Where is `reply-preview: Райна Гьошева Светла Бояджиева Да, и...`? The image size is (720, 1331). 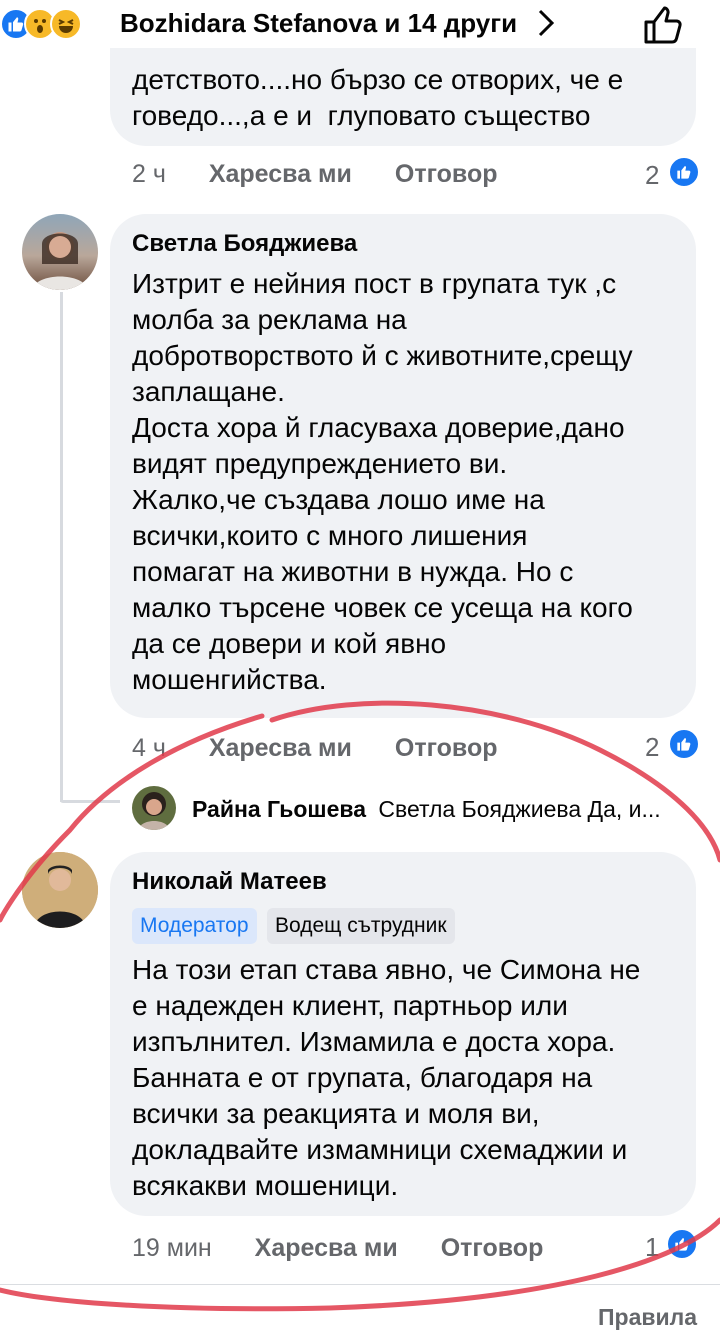 reply-preview: Райна Гьошева Светла Бояджиева Да, и... is located at coordinates (412, 809).